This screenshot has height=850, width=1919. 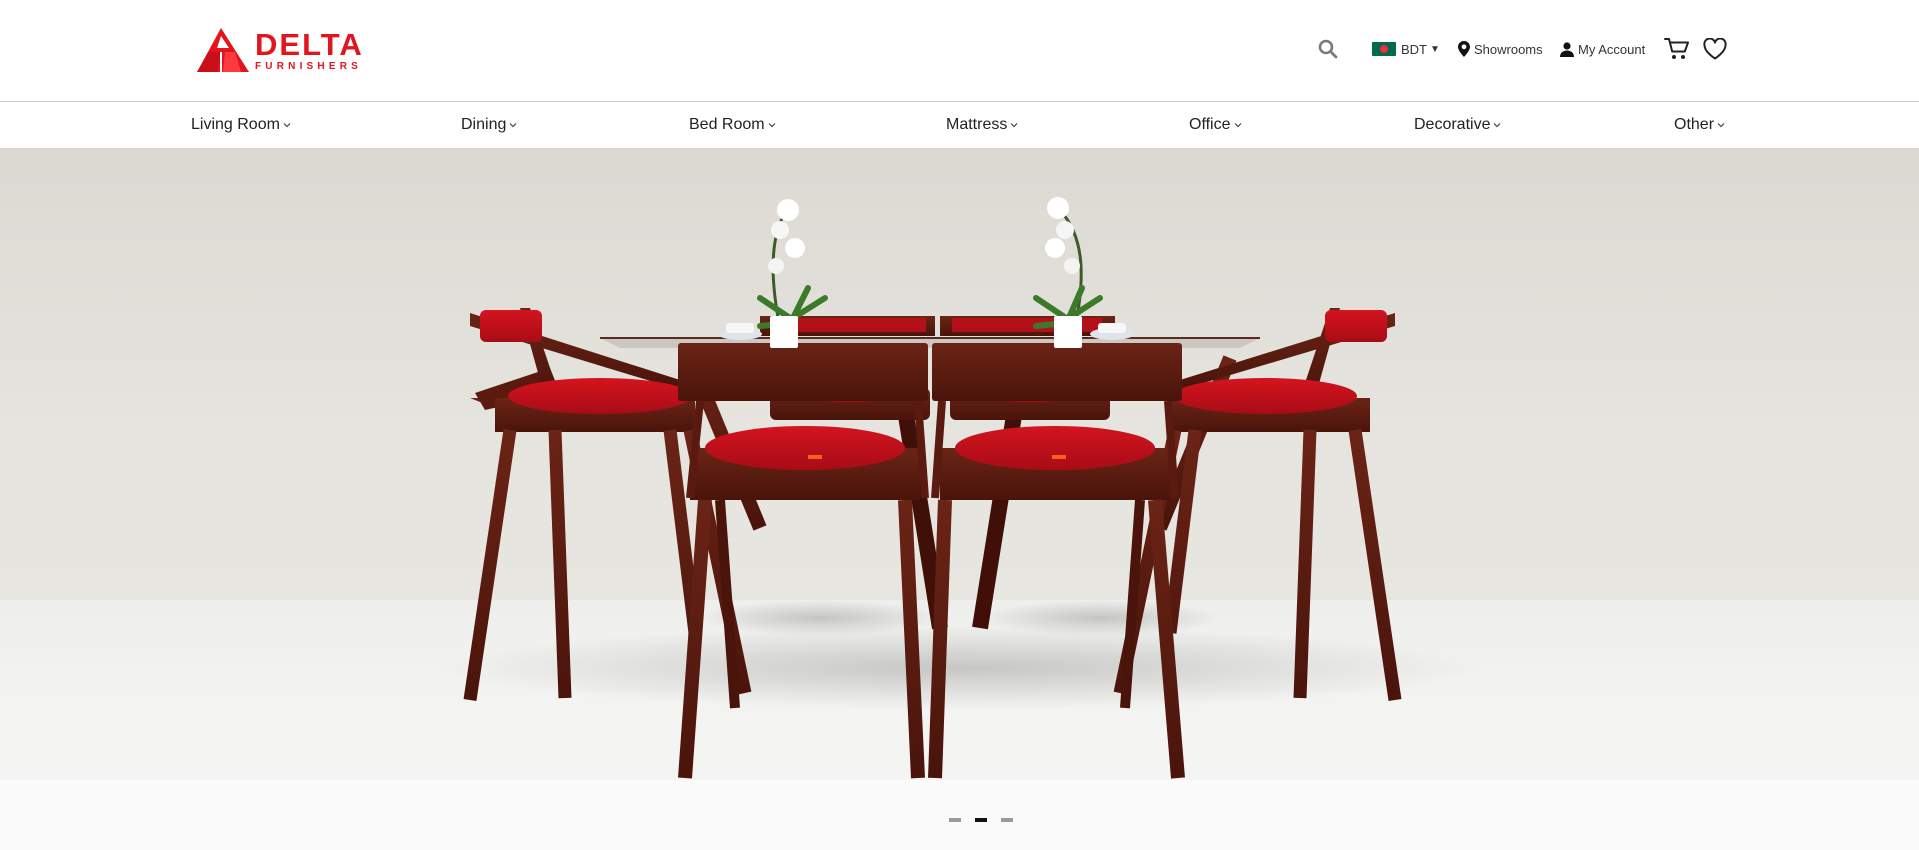 I want to click on search-icon, so click(x=1328, y=49).